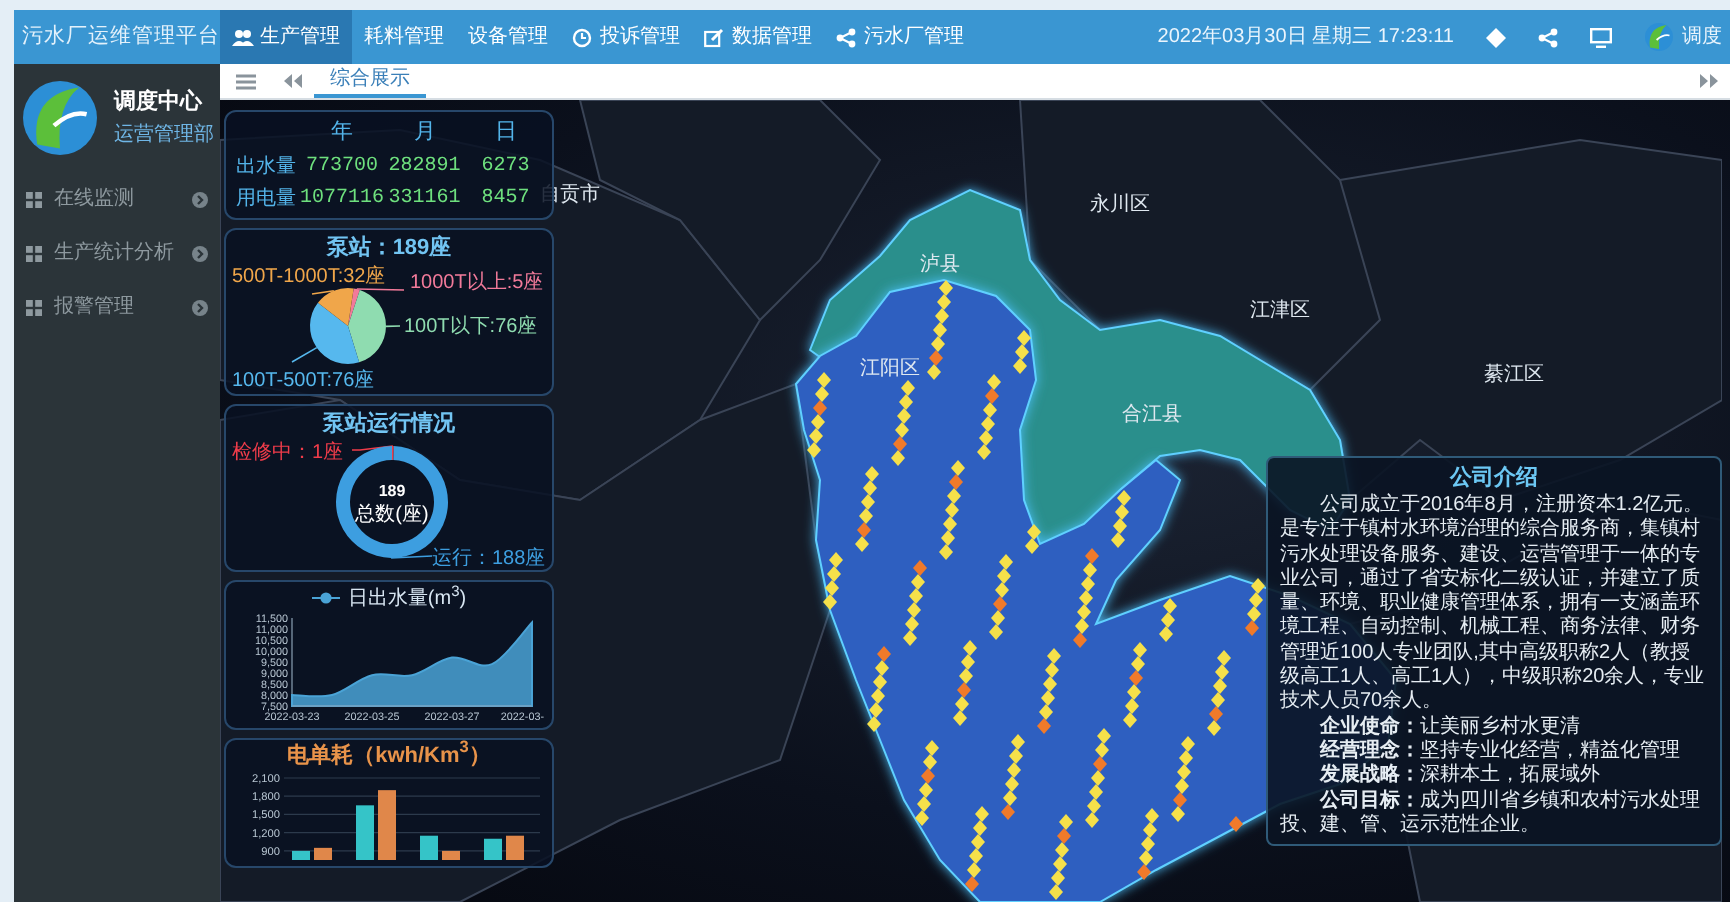 This screenshot has height=902, width=1730. What do you see at coordinates (117, 307) in the screenshot?
I see `sidebar-item: 报警管理` at bounding box center [117, 307].